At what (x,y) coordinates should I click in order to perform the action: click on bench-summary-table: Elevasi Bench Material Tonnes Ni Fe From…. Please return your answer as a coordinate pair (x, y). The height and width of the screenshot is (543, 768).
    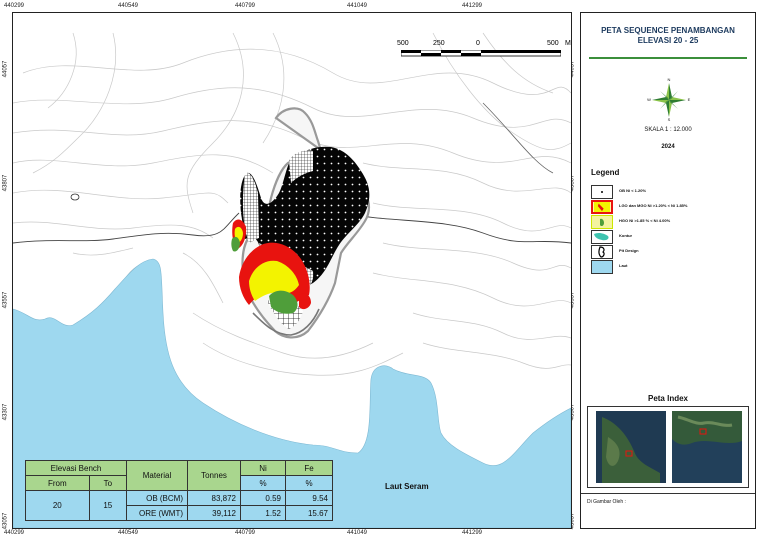
    Looking at the image, I should click on (179, 490).